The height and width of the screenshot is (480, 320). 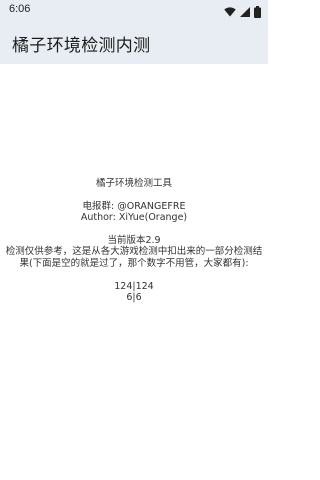 I want to click on status-bar: 6:06, so click(x=134, y=12).